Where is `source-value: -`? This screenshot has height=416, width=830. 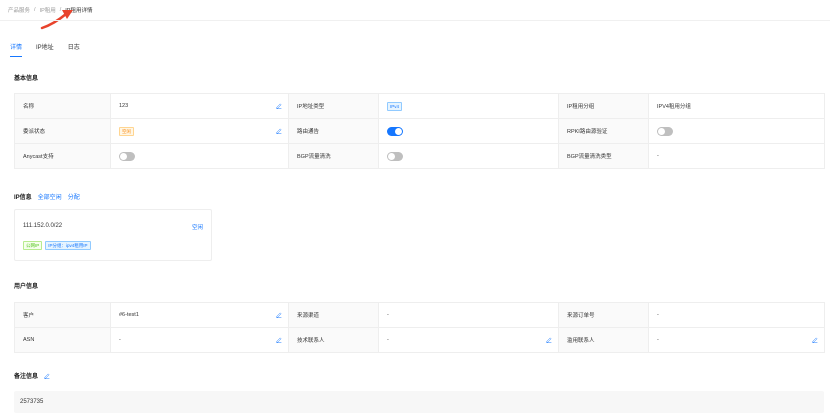
source-value: - is located at coordinates (468, 315).